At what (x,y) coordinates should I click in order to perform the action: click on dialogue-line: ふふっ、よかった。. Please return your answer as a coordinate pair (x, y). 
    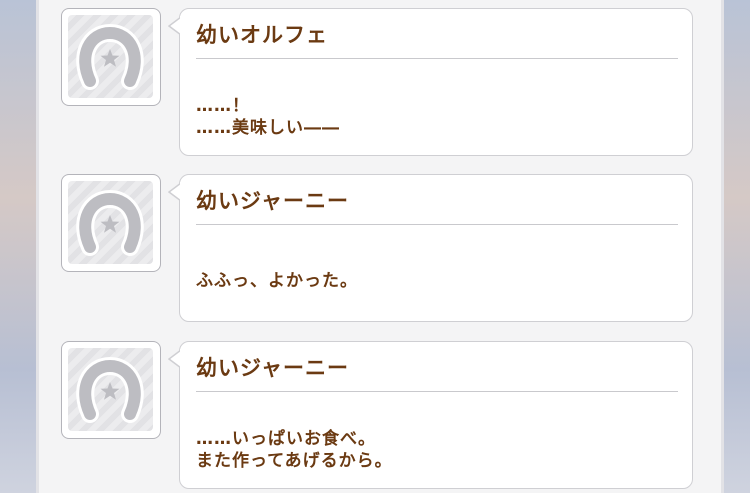
    Looking at the image, I should click on (277, 281).